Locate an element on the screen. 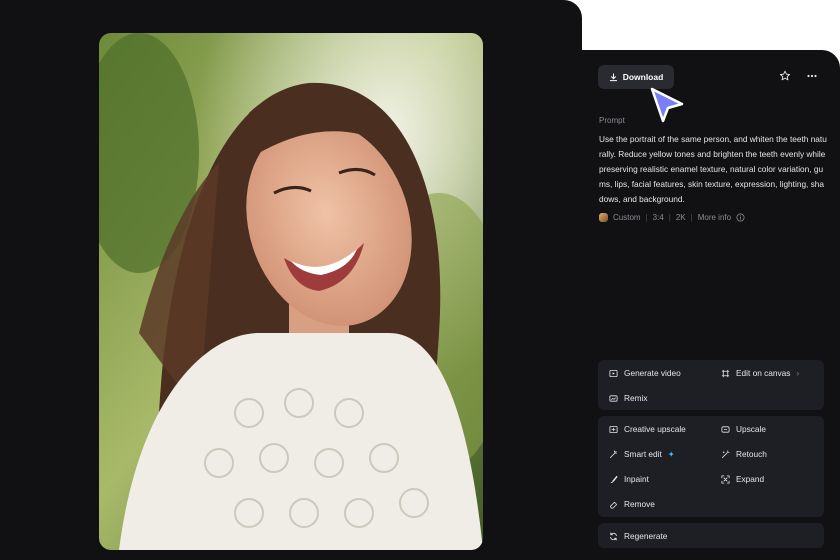  inpaint-brush-icon is located at coordinates (614, 479).